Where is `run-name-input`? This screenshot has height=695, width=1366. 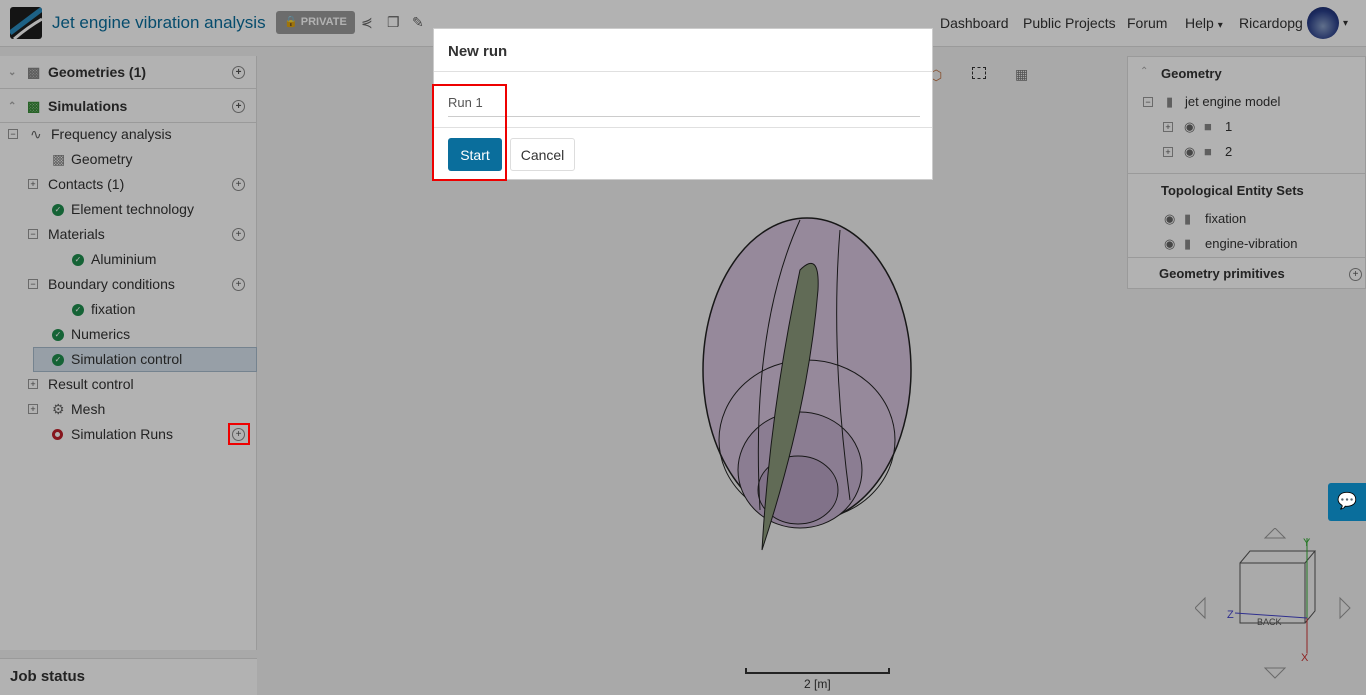 run-name-input is located at coordinates (684, 103).